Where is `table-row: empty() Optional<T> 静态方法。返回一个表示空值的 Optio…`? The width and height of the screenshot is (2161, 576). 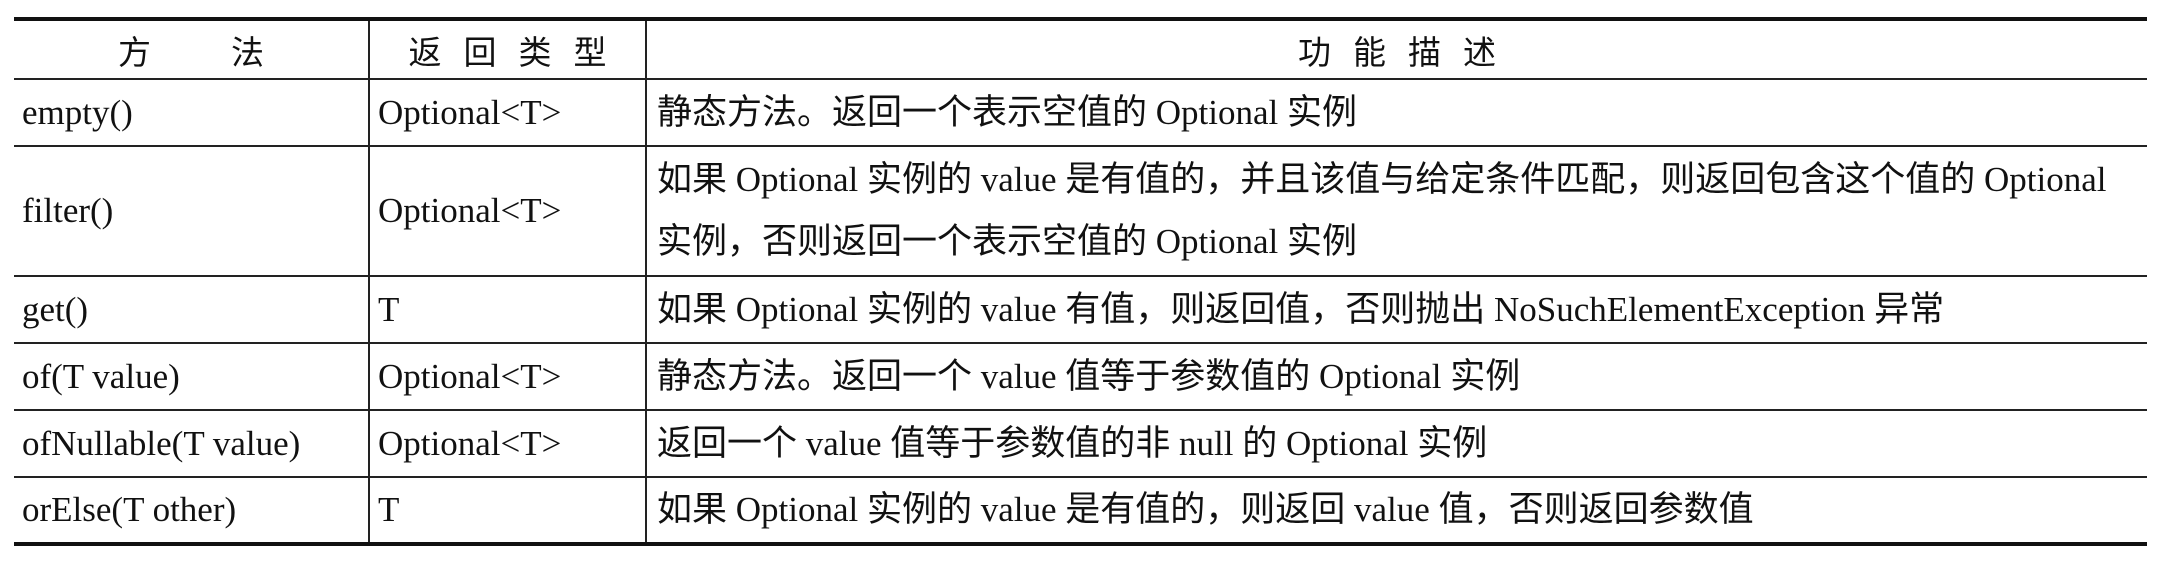 table-row: empty() Optional<T> 静态方法。返回一个表示空值的 Optio… is located at coordinates (1080, 113).